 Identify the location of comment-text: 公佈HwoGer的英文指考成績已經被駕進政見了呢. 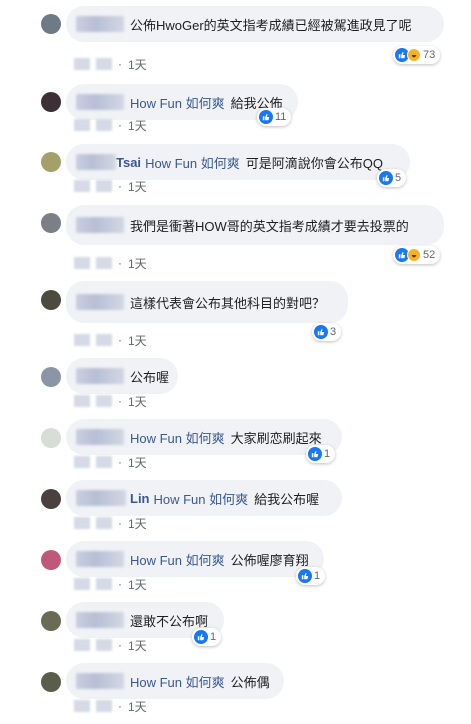
(271, 25).